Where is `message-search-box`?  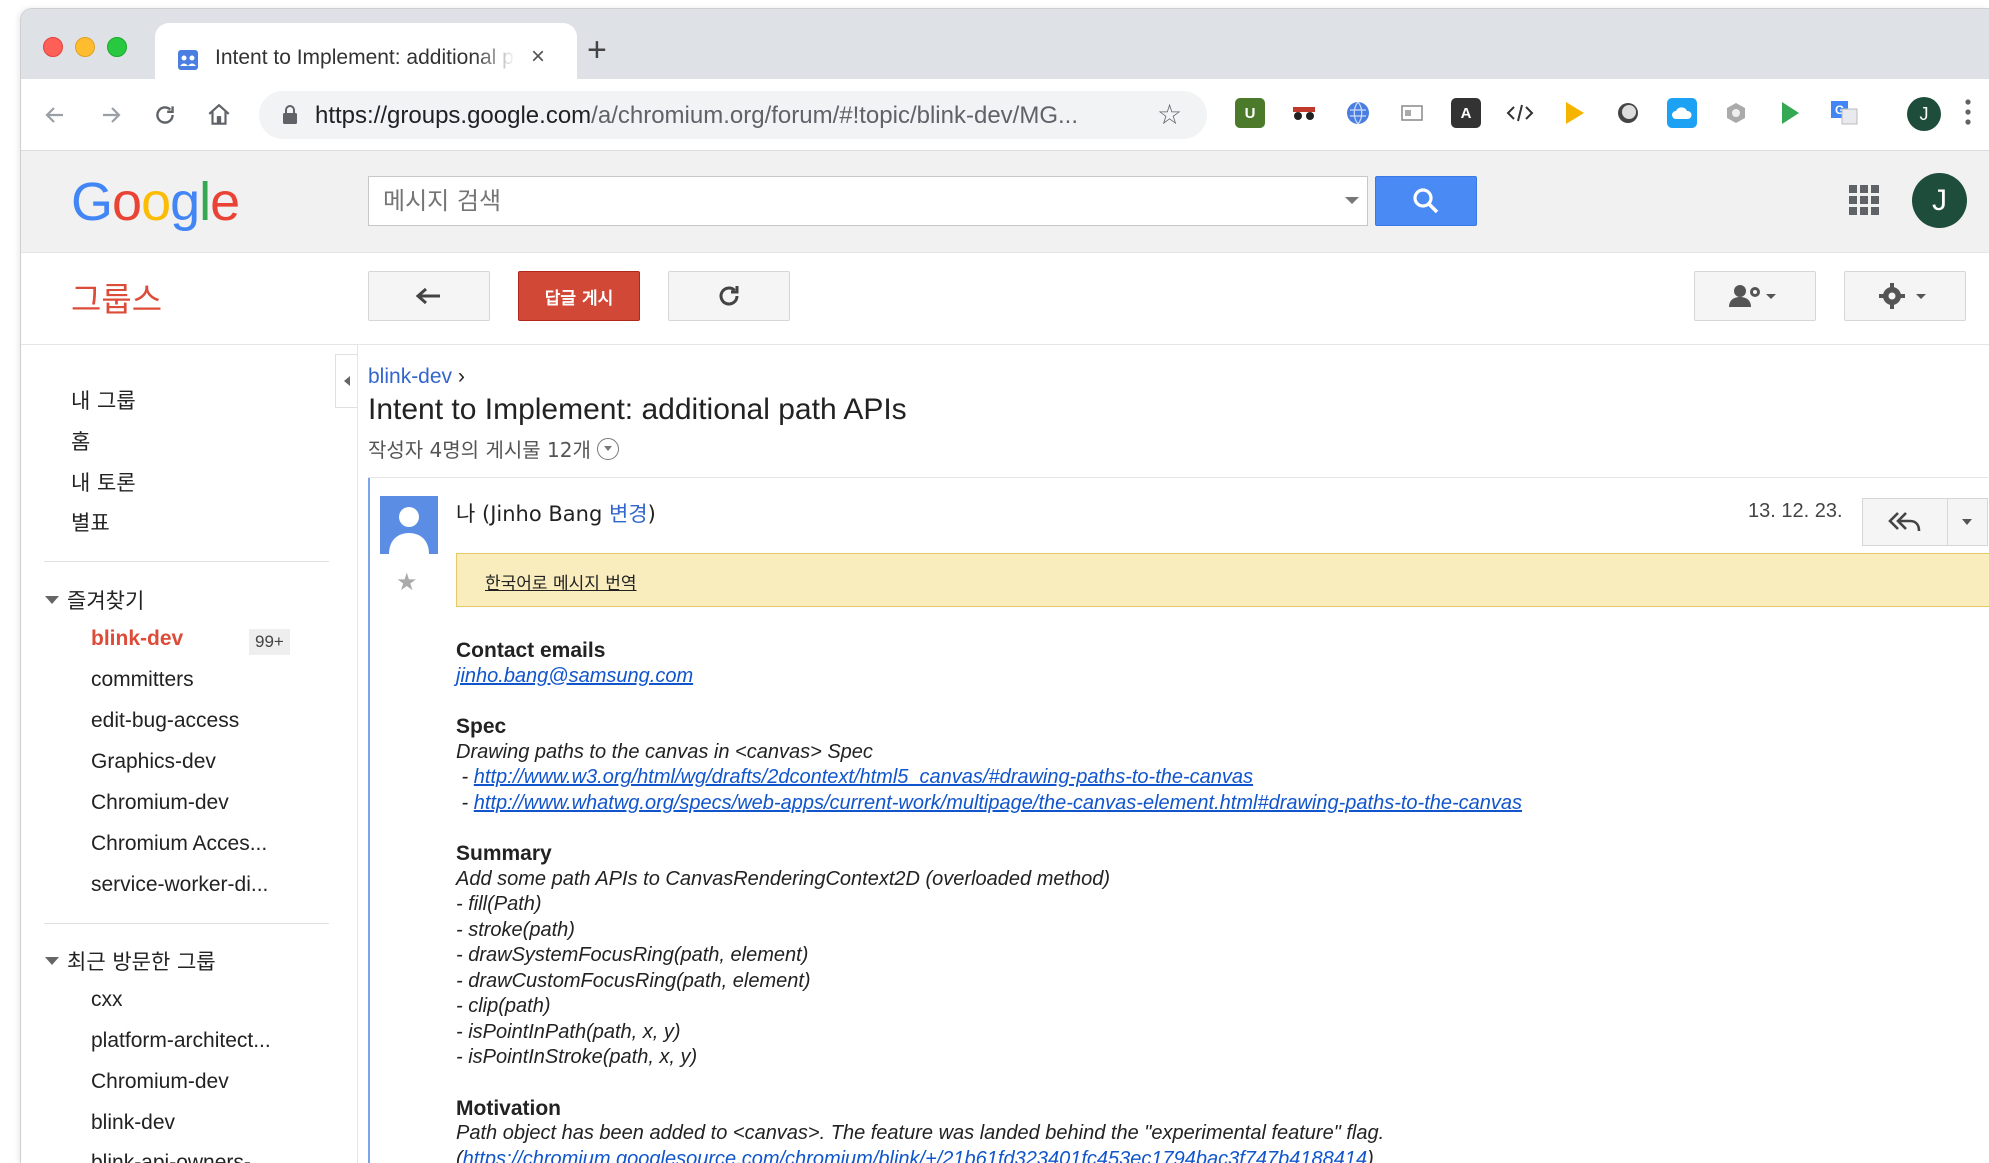 message-search-box is located at coordinates (868, 201).